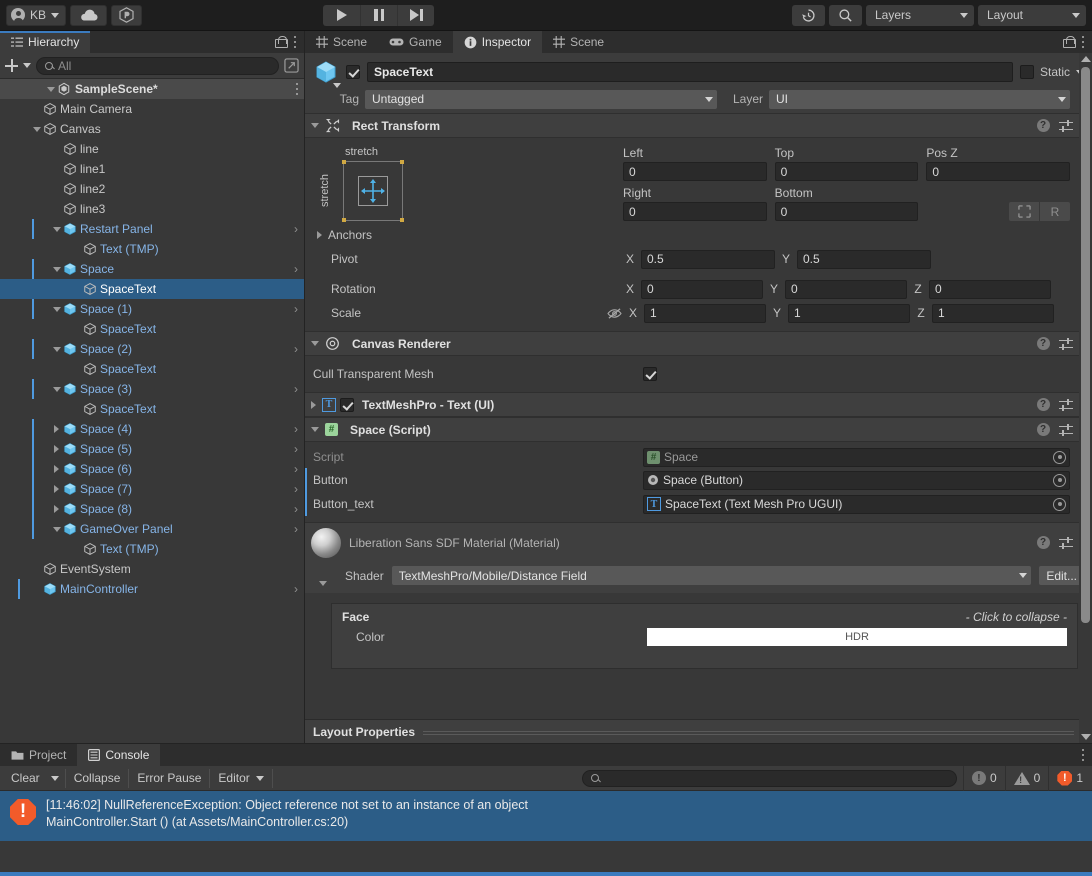 The image size is (1092, 876). Describe the element at coordinates (702, 289) in the screenshot. I see `rotation-x-field: 0` at that location.